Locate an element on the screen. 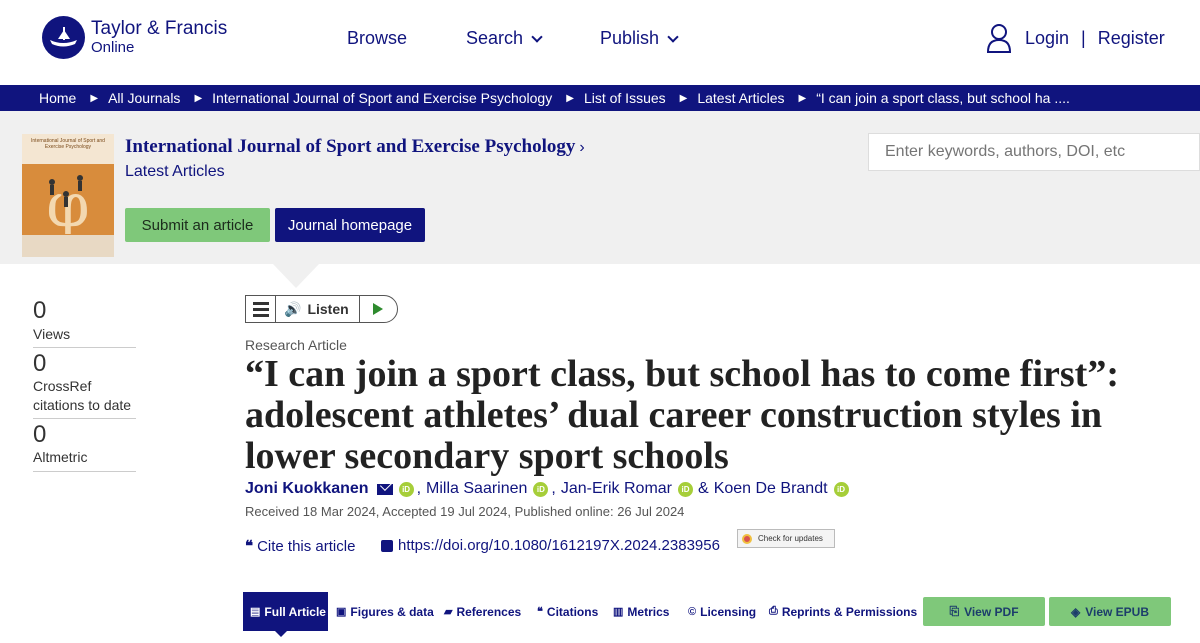 This screenshot has height=643, width=1200. cite-article-link: ❝ Cite this article is located at coordinates (300, 546).